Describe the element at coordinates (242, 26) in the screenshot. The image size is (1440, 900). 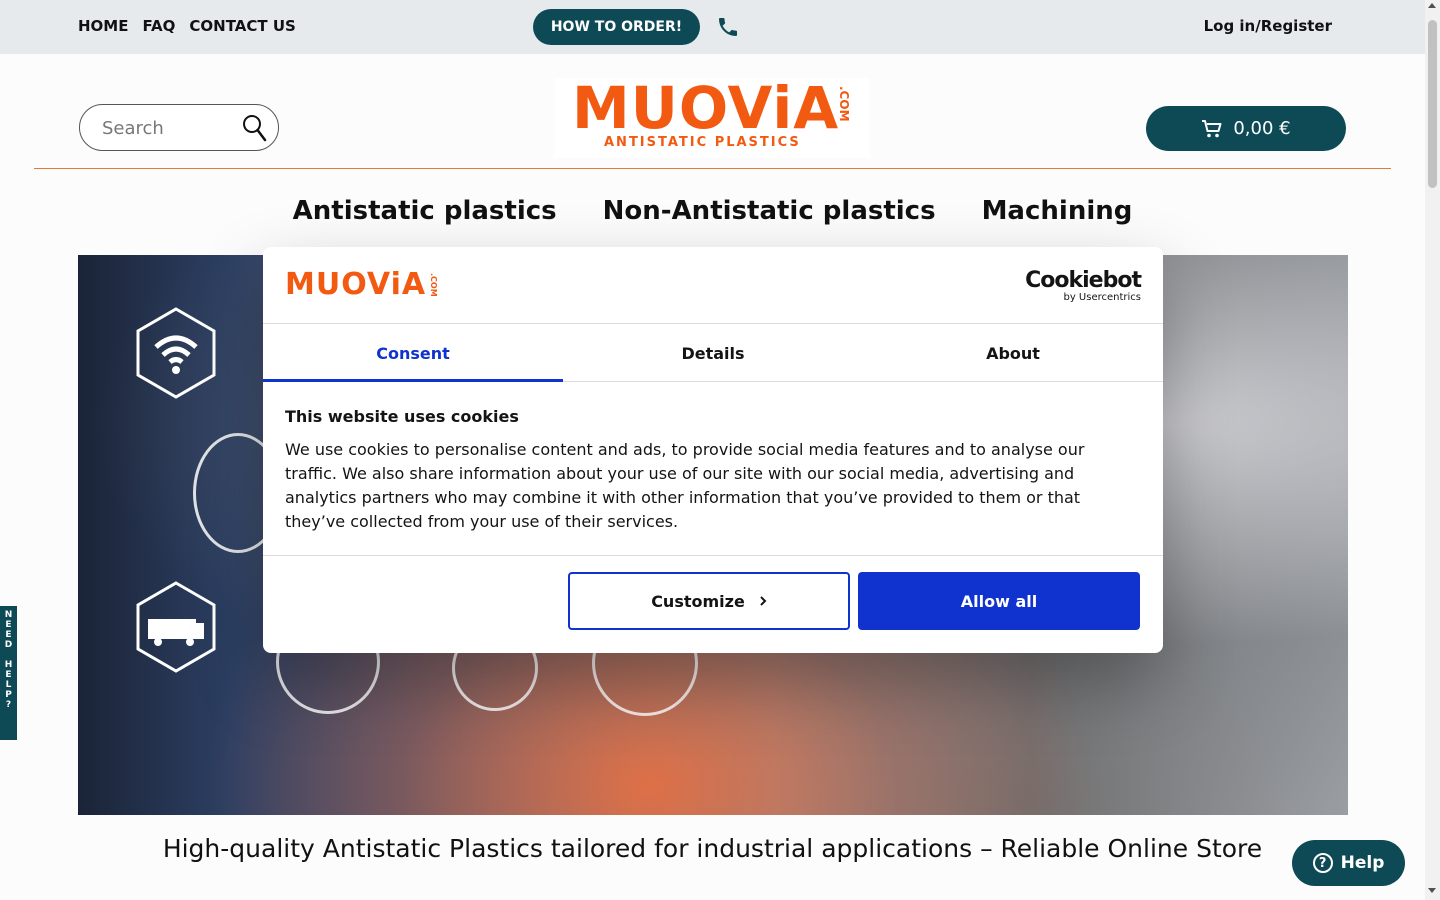
I see `nav-link-contact: CONTACT US` at that location.